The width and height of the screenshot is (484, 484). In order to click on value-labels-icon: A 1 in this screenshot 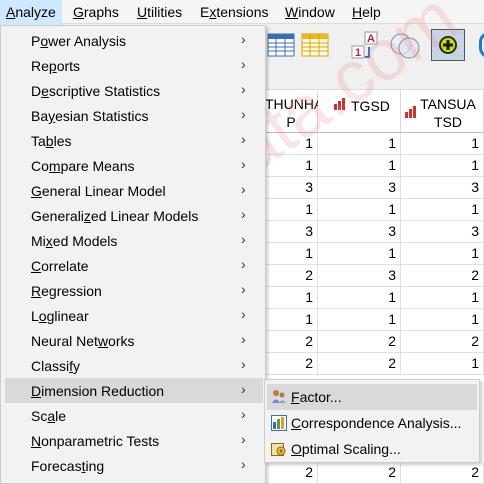, I will do `click(366, 46)`.